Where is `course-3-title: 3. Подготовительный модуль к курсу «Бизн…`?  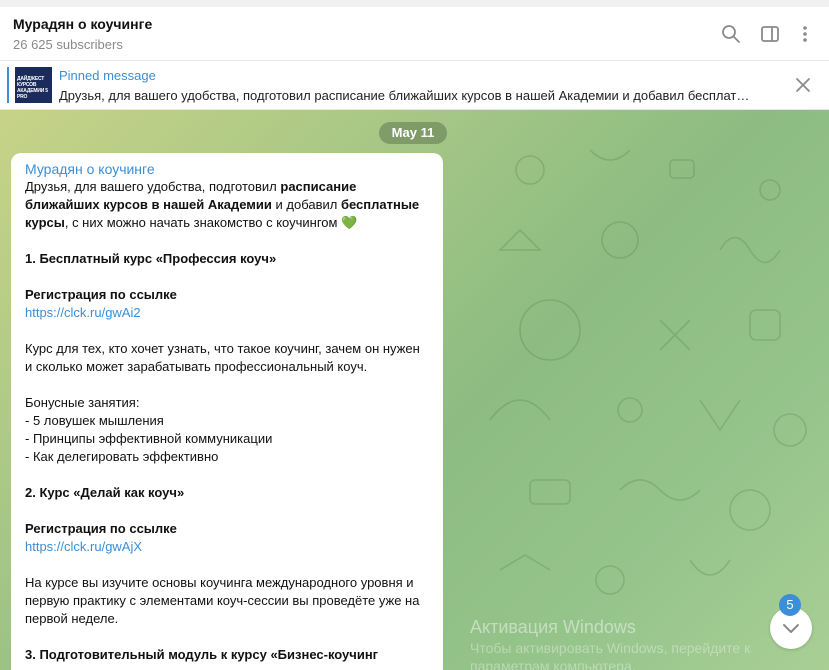 course-3-title: 3. Подготовительный модуль к курсу «Бизн… is located at coordinates (202, 654).